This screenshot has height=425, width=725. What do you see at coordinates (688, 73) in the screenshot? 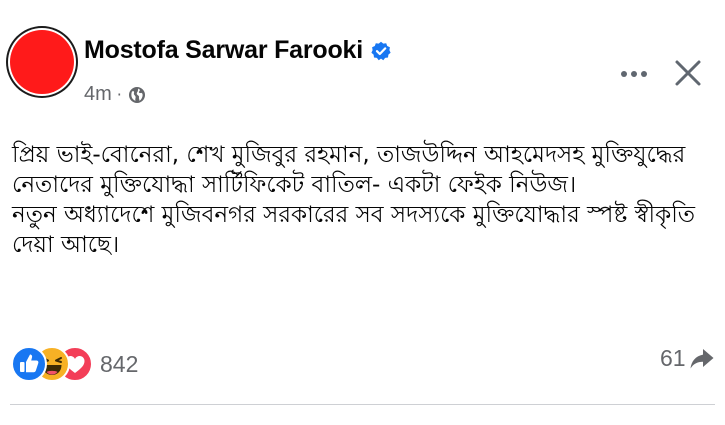
I see `close-icon` at bounding box center [688, 73].